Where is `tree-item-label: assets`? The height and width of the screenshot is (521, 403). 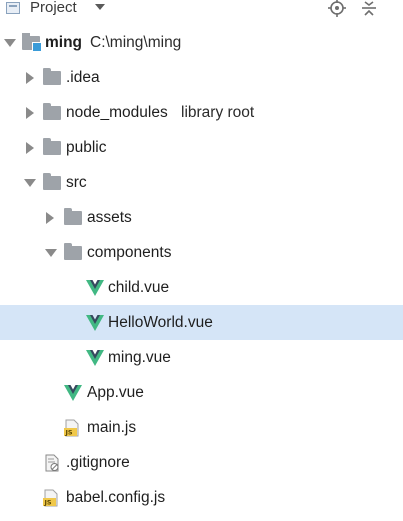 tree-item-label: assets is located at coordinates (109, 217).